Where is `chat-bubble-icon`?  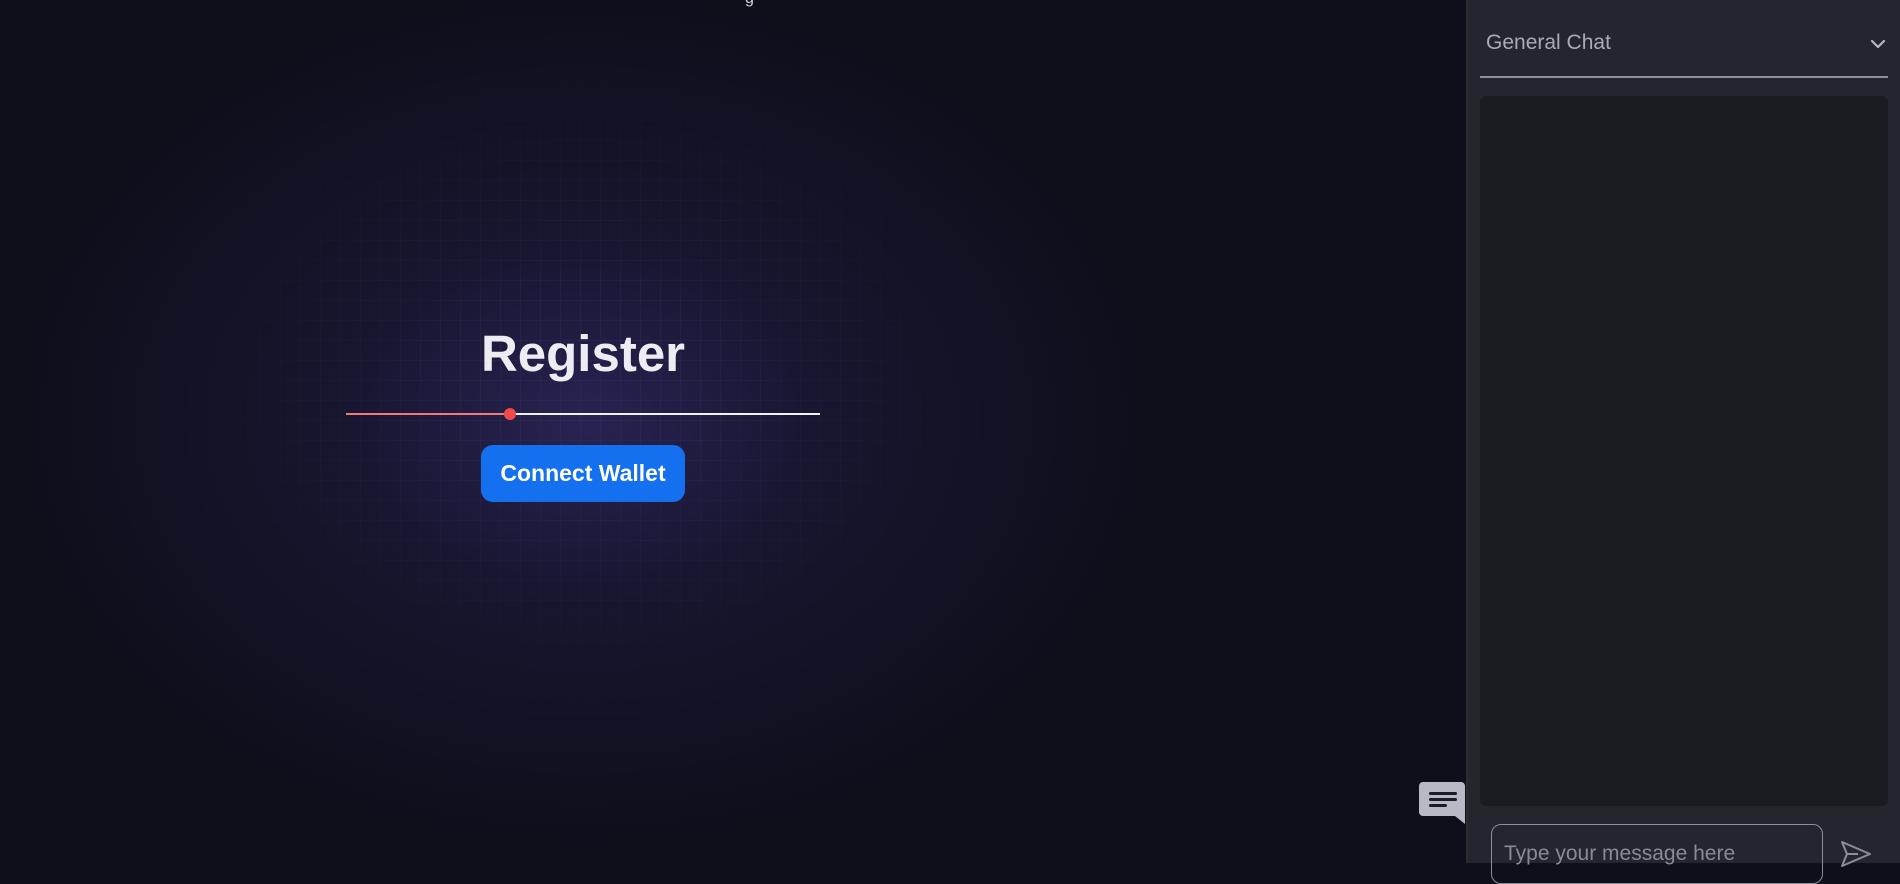 chat-bubble-icon is located at coordinates (1442, 803).